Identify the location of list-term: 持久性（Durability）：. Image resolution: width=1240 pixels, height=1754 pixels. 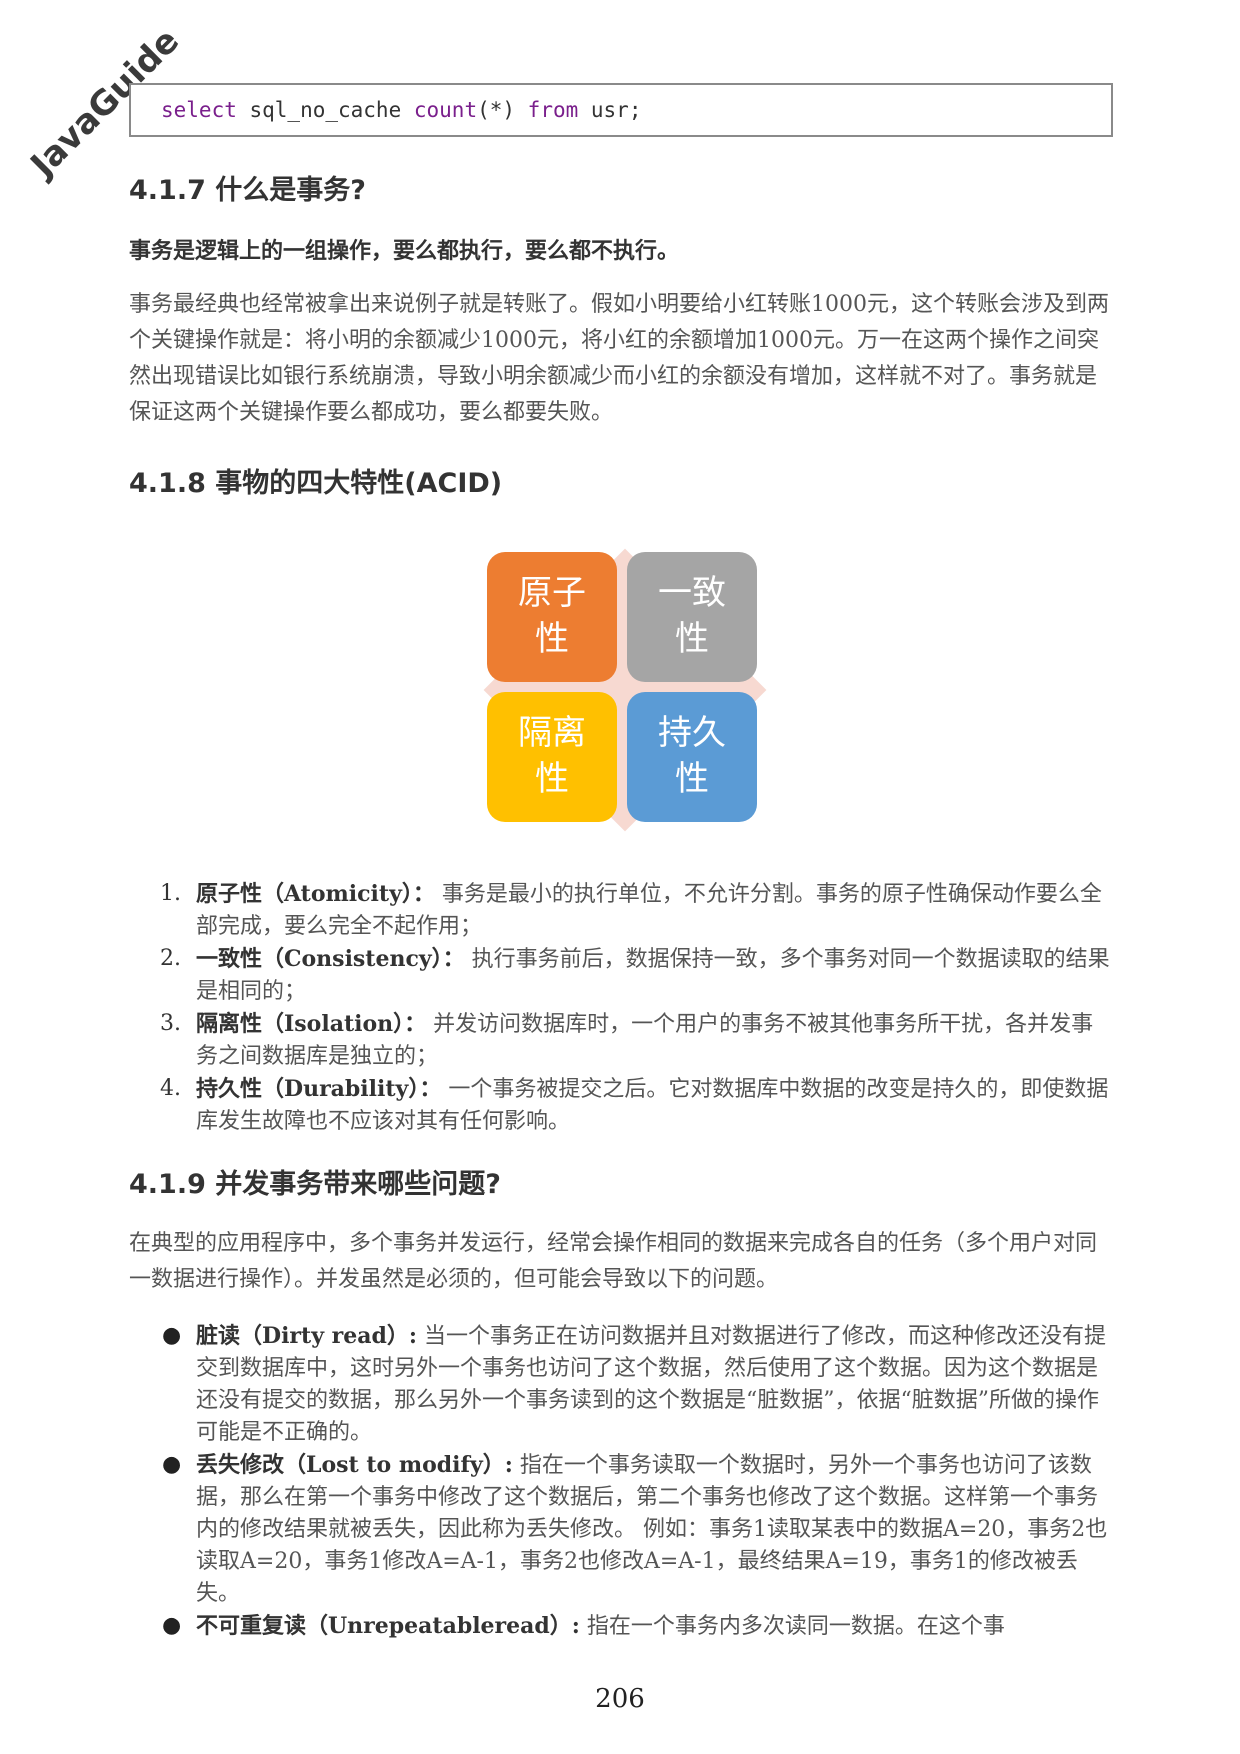
(319, 1089).